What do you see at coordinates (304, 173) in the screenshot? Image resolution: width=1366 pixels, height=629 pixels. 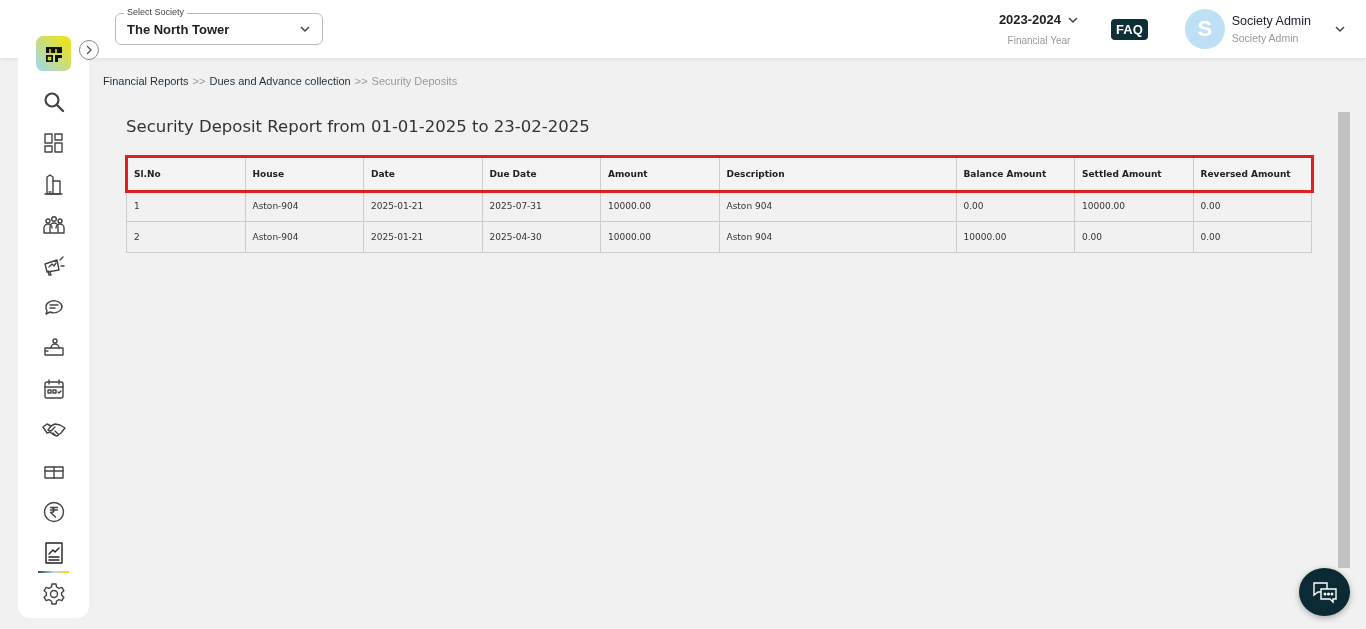 I see `column-header: House` at bounding box center [304, 173].